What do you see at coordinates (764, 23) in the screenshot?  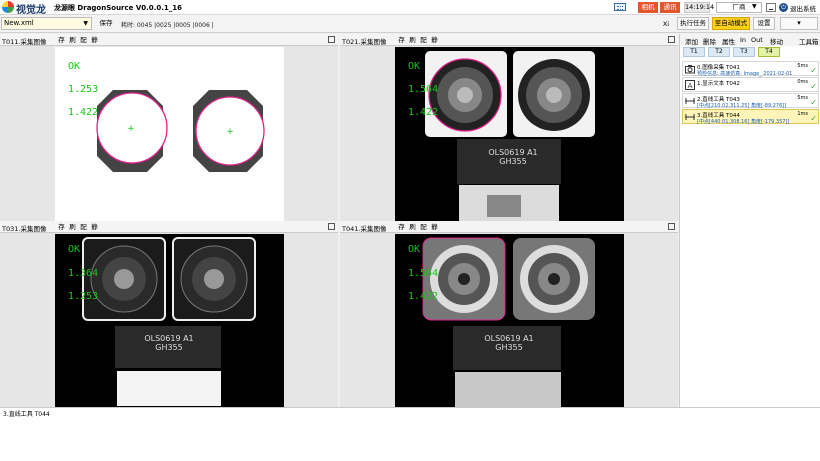 I see `settings-button: 设置` at bounding box center [764, 23].